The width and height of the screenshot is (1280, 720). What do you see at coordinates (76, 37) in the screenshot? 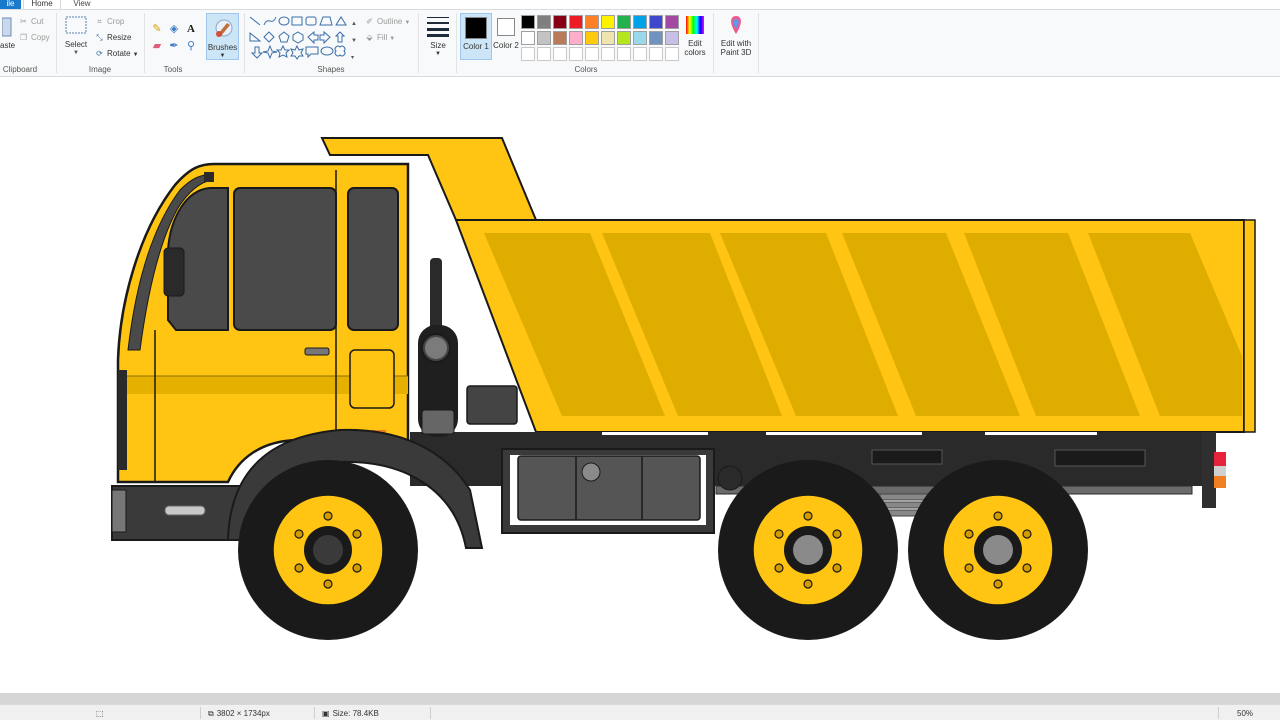
I see `select-button: Select ▼` at bounding box center [76, 37].